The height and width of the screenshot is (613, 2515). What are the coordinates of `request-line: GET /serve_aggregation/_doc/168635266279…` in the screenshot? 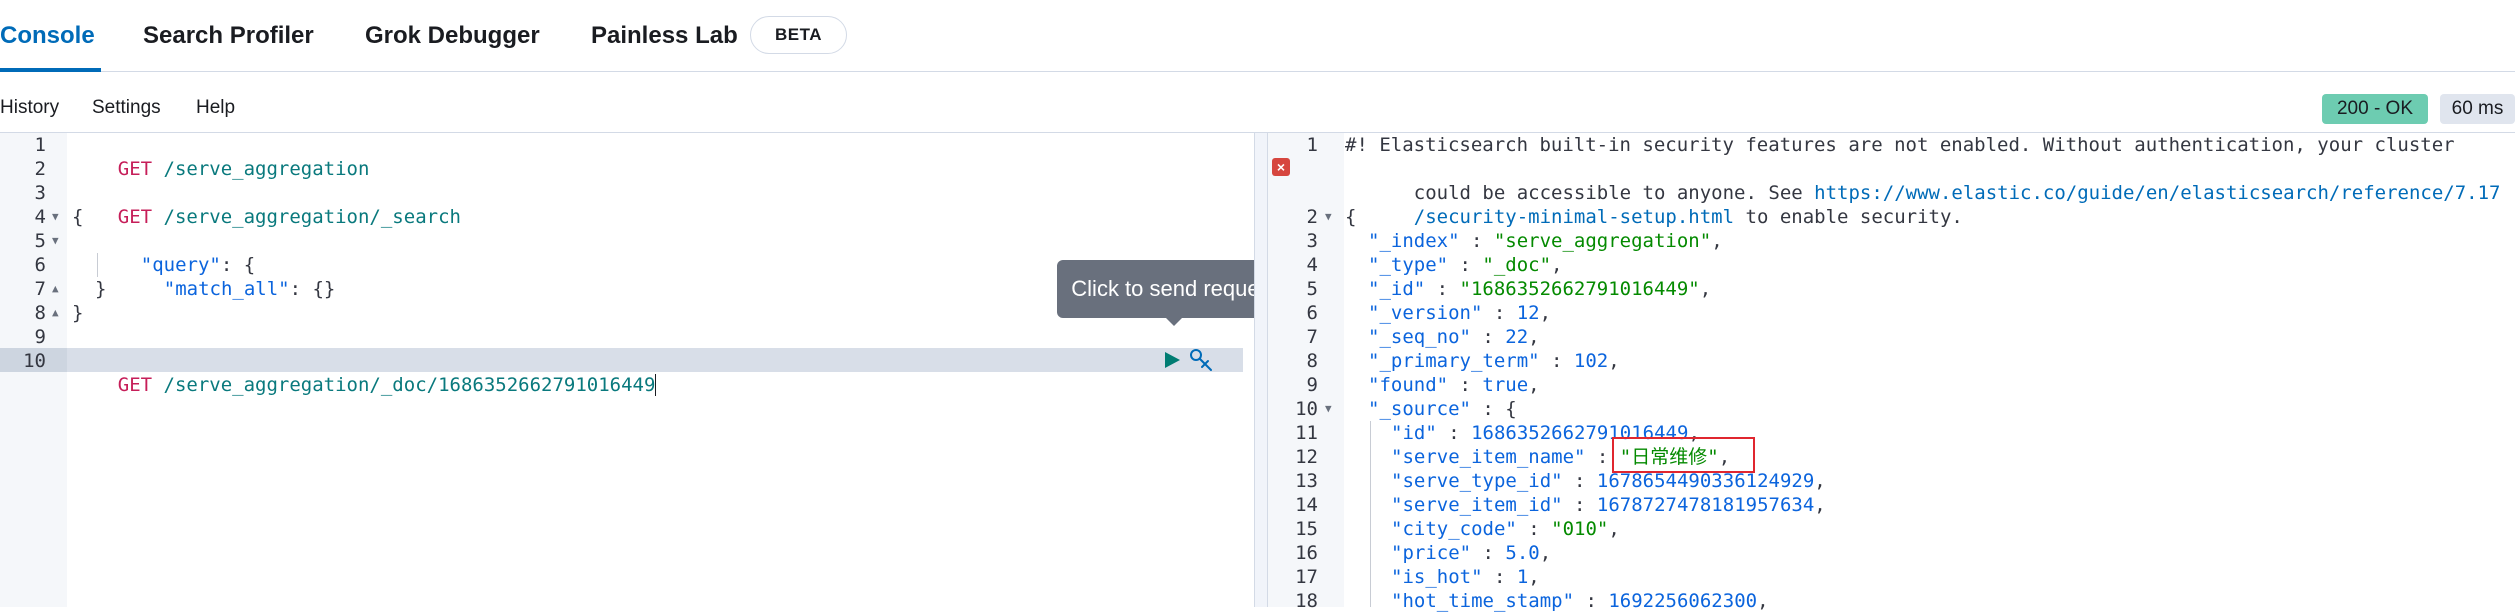 It's located at (364, 372).